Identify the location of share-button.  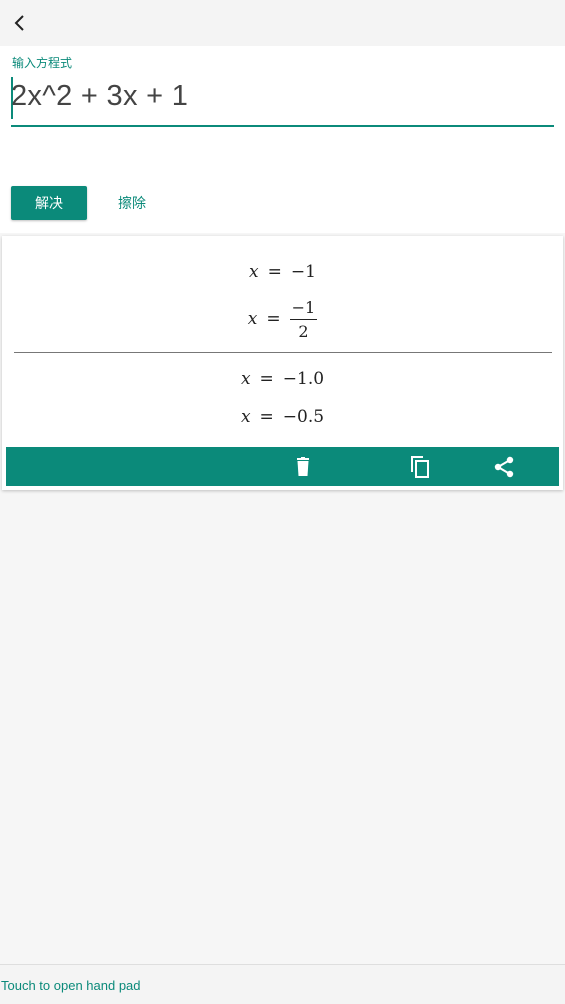
(504, 467).